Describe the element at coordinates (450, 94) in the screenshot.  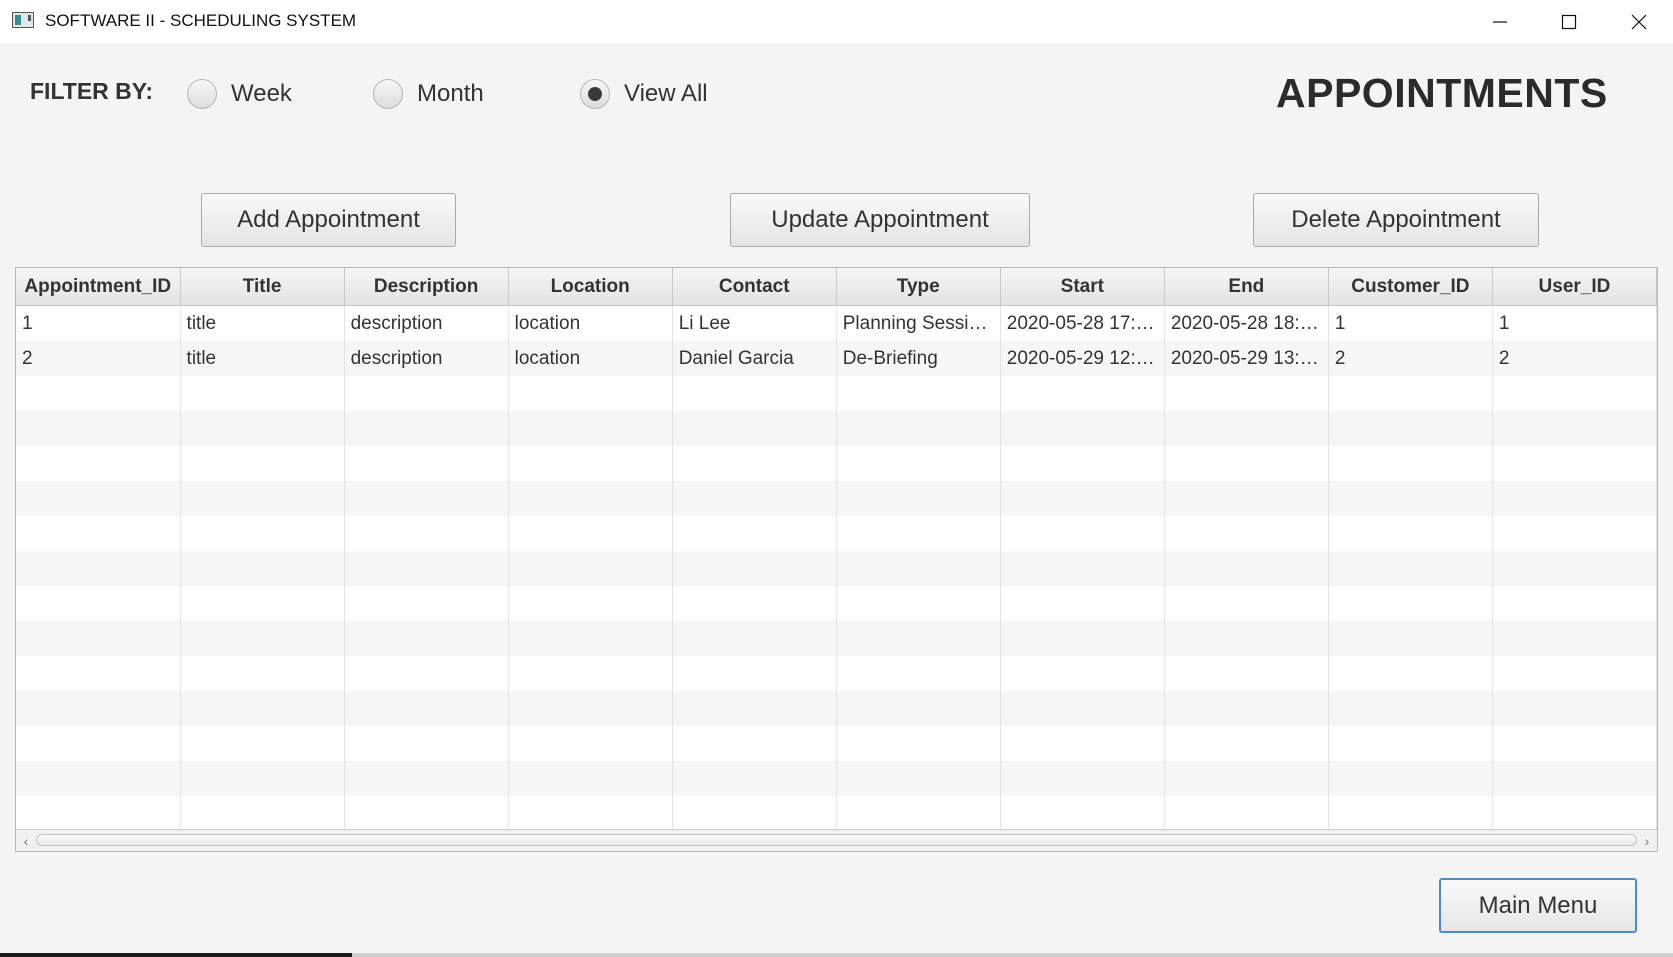
I see `radio-month-label: Month` at that location.